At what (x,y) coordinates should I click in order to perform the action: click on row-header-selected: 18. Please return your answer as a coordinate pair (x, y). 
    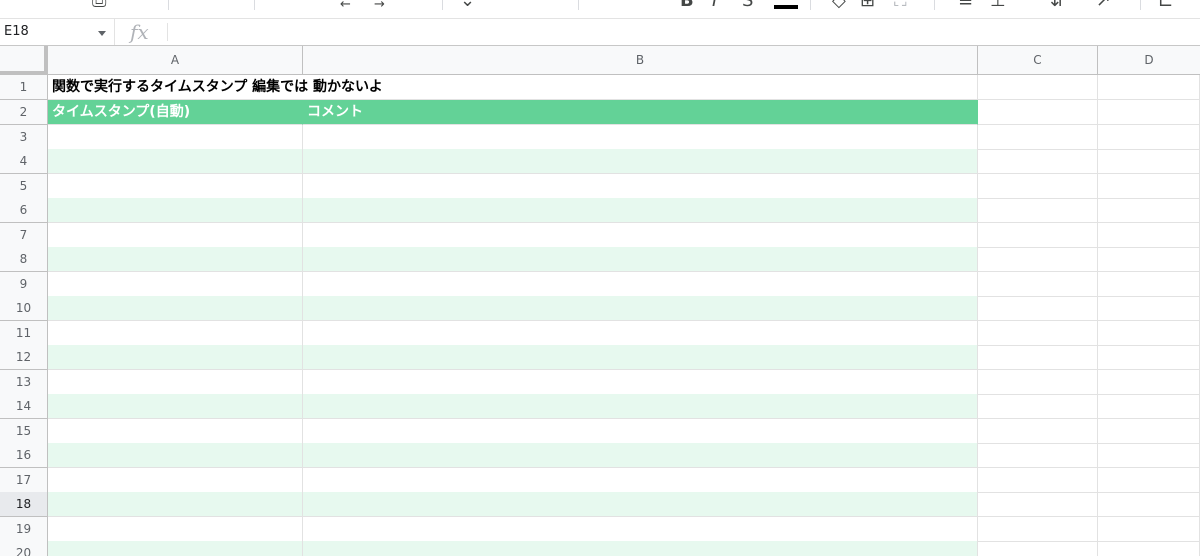
    Looking at the image, I should click on (24, 504).